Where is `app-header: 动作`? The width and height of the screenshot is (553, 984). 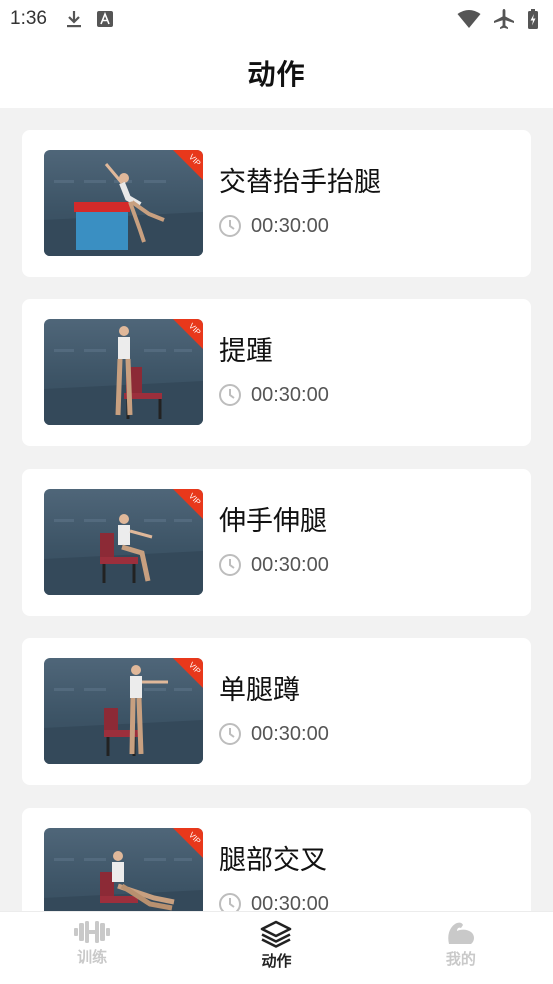
app-header: 动作 is located at coordinates (276, 73).